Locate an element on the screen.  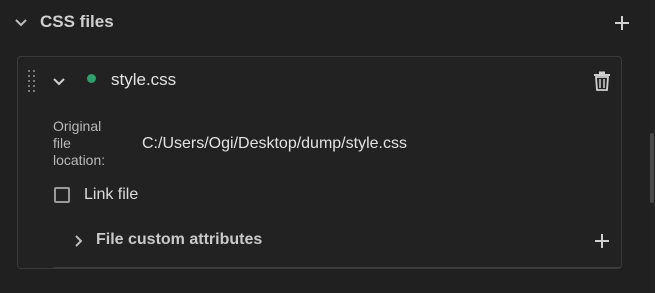
add-custom-attribute-button is located at coordinates (602, 241).